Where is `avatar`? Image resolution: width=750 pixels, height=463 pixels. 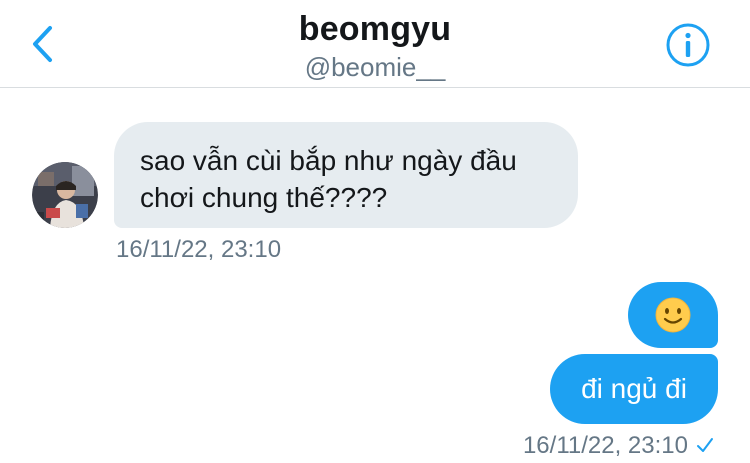 avatar is located at coordinates (65, 195).